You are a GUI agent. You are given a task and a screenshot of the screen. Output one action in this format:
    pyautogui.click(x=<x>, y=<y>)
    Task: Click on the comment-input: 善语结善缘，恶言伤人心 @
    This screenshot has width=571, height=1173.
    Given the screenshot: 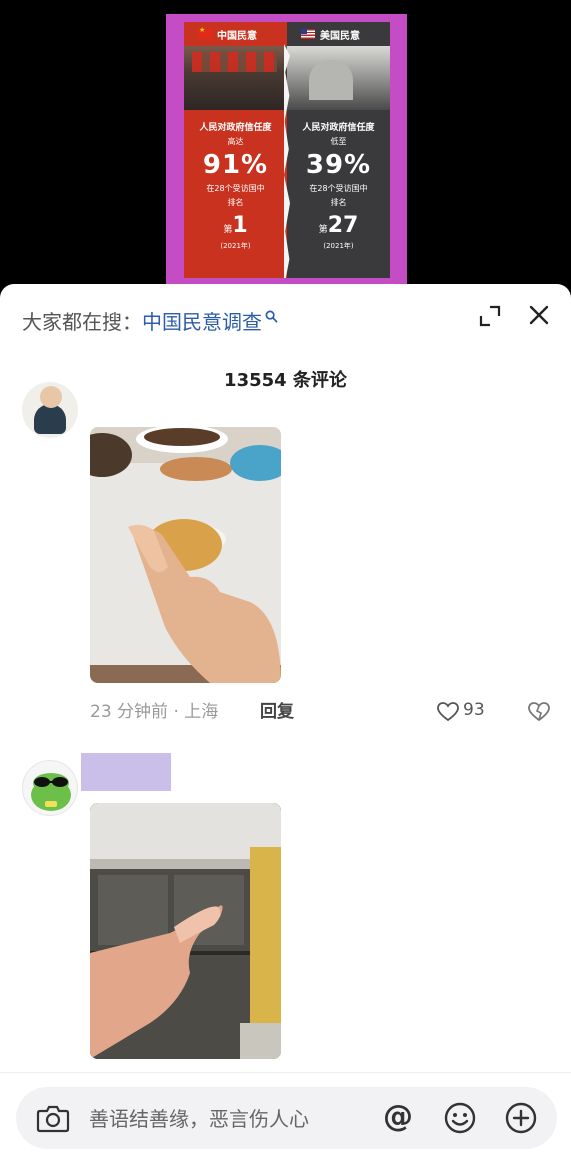 What is the action you would take?
    pyautogui.click(x=286, y=1118)
    